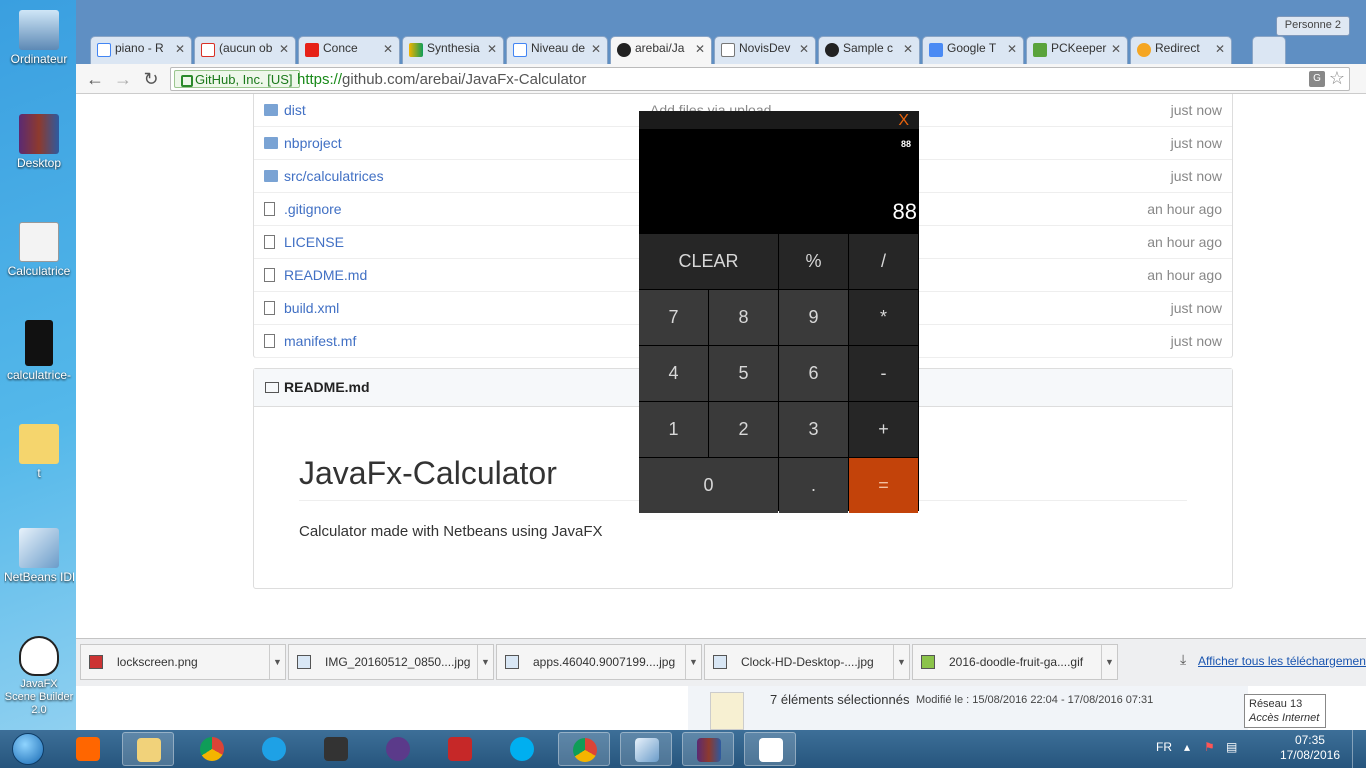  I want to click on key-1-button: 1, so click(673, 429).